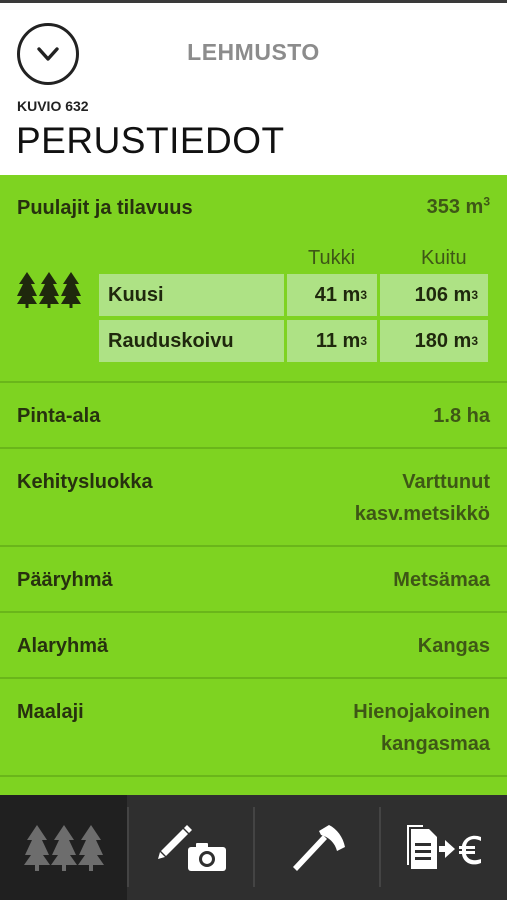 The image size is (507, 900). What do you see at coordinates (253, 498) in the screenshot?
I see `row-kehitysluokka: Kehitysluokka Varttunut kasv.metsikkö` at bounding box center [253, 498].